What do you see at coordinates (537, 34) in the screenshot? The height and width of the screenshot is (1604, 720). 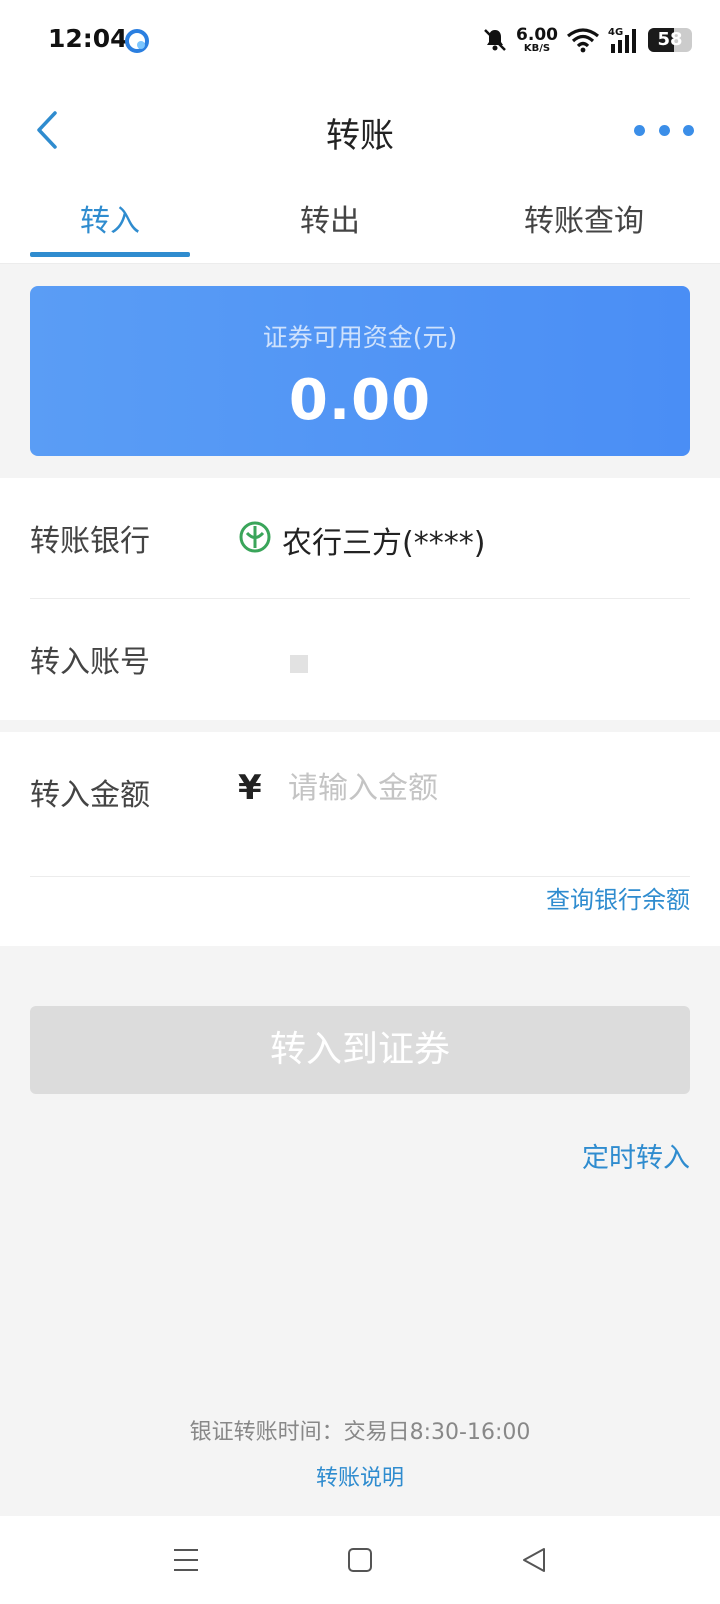 I see `net-speed-value: 6.00` at bounding box center [537, 34].